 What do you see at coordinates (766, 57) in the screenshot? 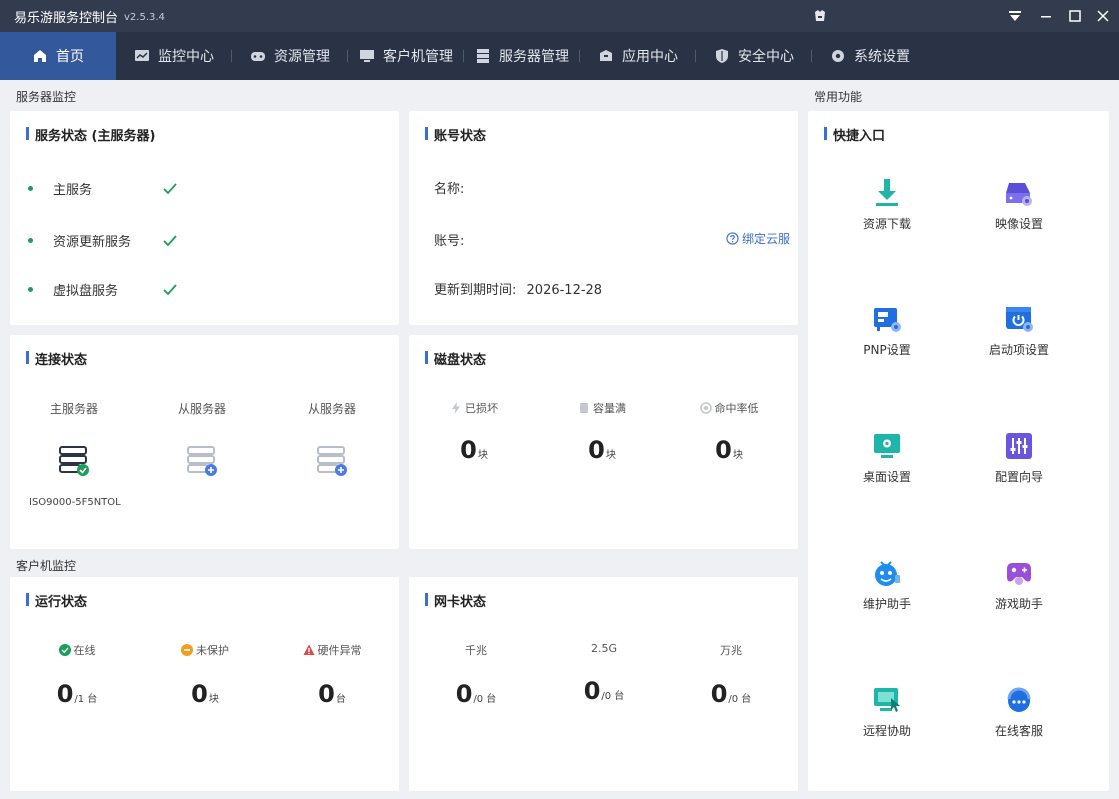
I see `nav-security-center-label: 安全中心` at bounding box center [766, 57].